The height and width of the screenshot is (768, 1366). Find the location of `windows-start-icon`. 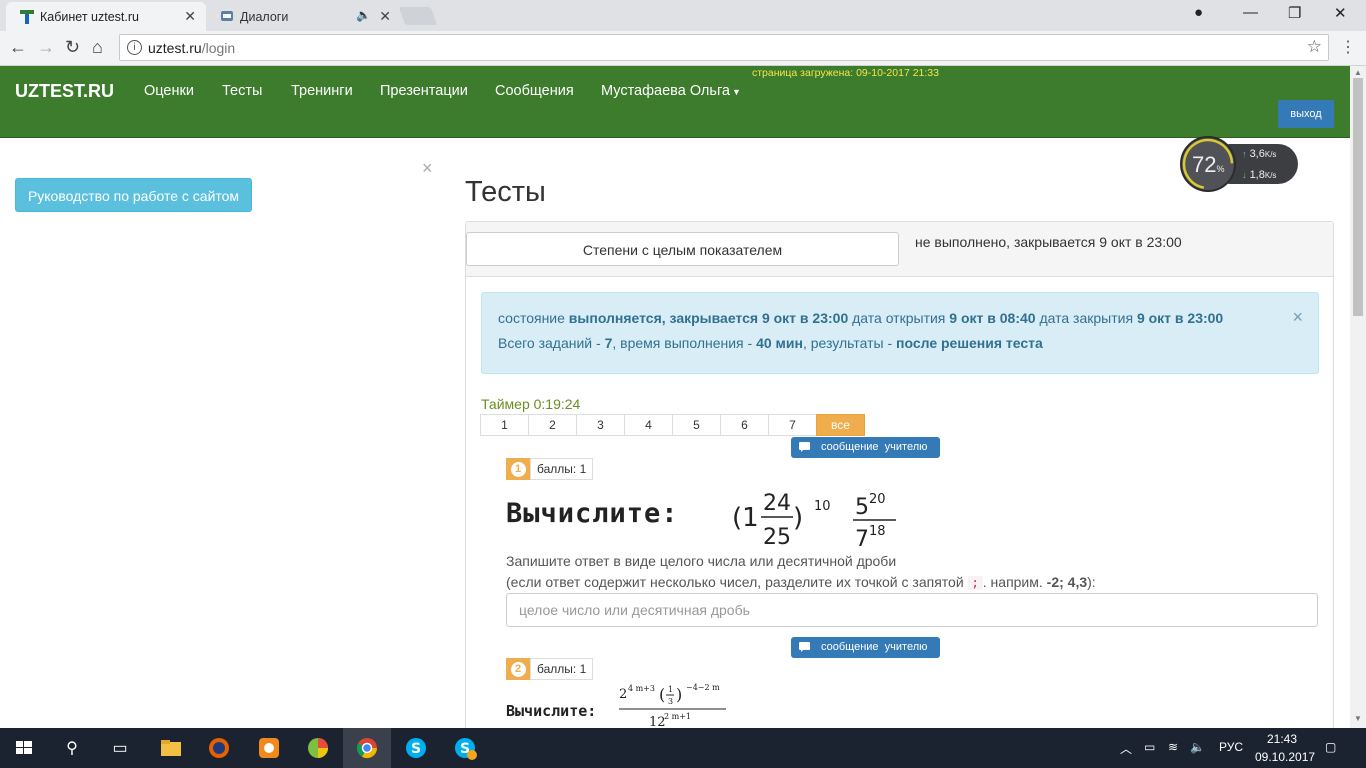

windows-start-icon is located at coordinates (24, 748).